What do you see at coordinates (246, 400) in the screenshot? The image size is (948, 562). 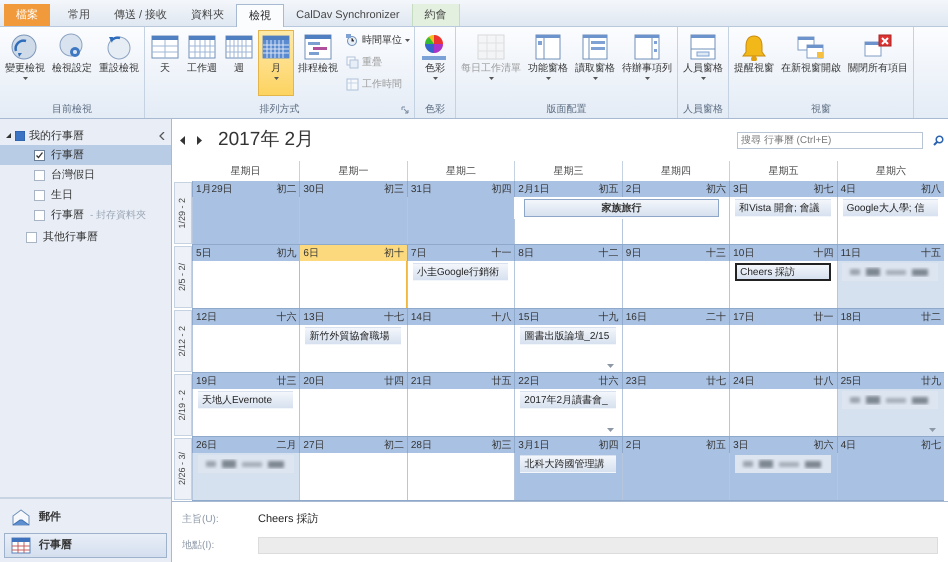 I see `calendar-event: 天地人Evernote` at bounding box center [246, 400].